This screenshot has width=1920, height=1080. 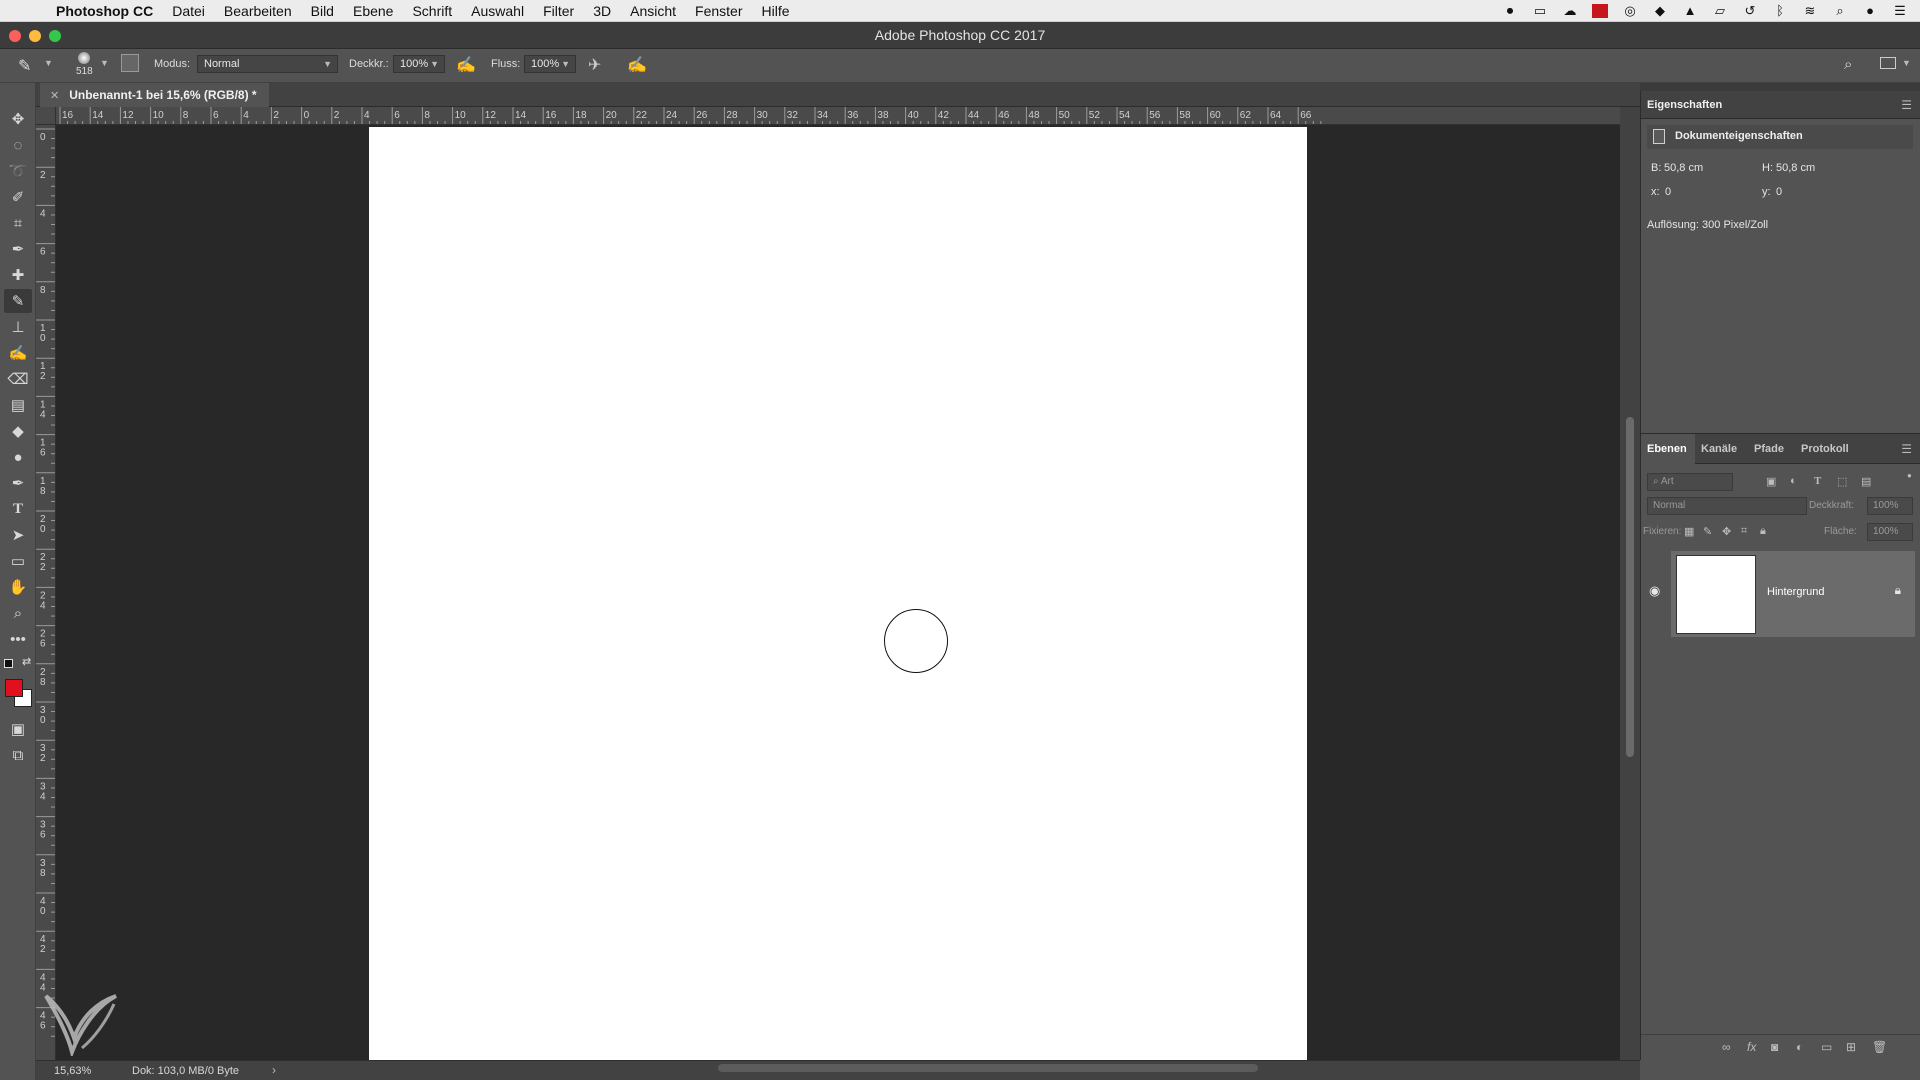 I want to click on document-tab: ✕ Unbenannt-1 bei 15,6% (RGB/8) *, so click(x=154, y=95).